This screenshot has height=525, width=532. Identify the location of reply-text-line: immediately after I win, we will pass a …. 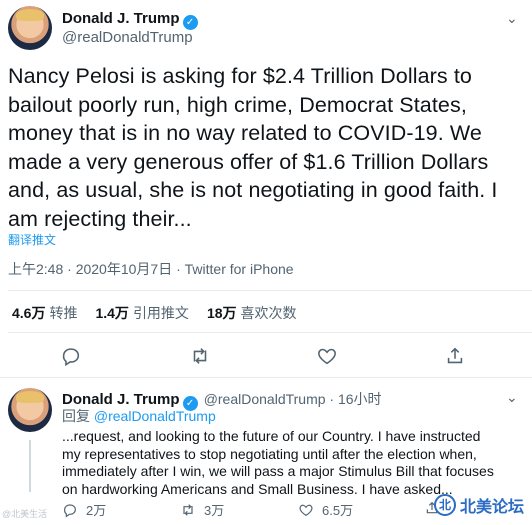
(278, 471).